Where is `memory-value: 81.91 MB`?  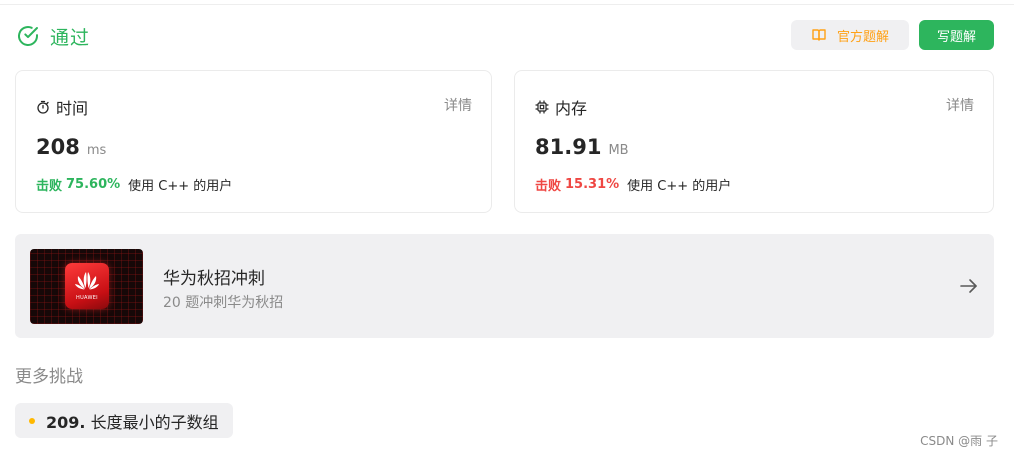
memory-value: 81.91 MB is located at coordinates (582, 147).